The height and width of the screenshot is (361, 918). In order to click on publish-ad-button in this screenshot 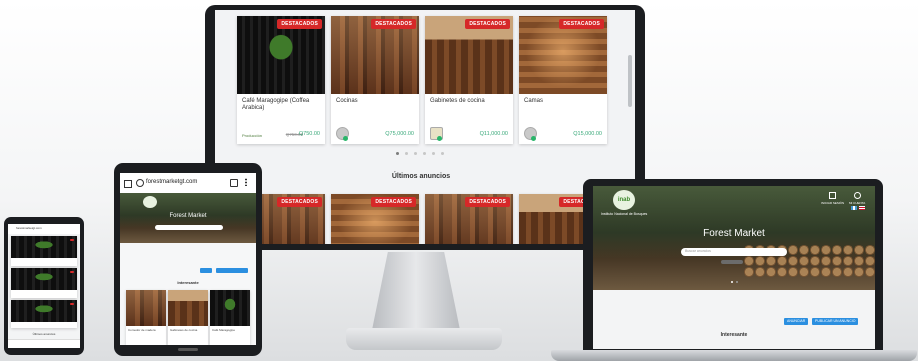, I will do `click(232, 270)`.